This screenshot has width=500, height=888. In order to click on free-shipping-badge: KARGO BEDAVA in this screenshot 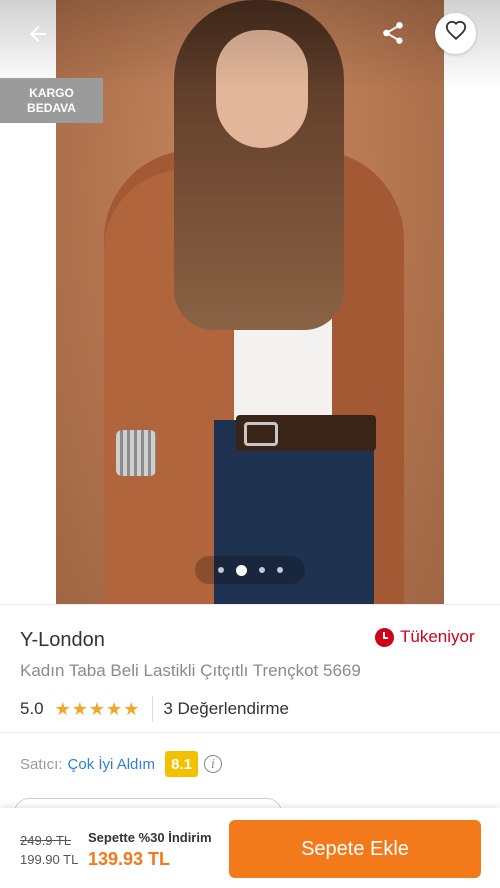, I will do `click(51, 100)`.